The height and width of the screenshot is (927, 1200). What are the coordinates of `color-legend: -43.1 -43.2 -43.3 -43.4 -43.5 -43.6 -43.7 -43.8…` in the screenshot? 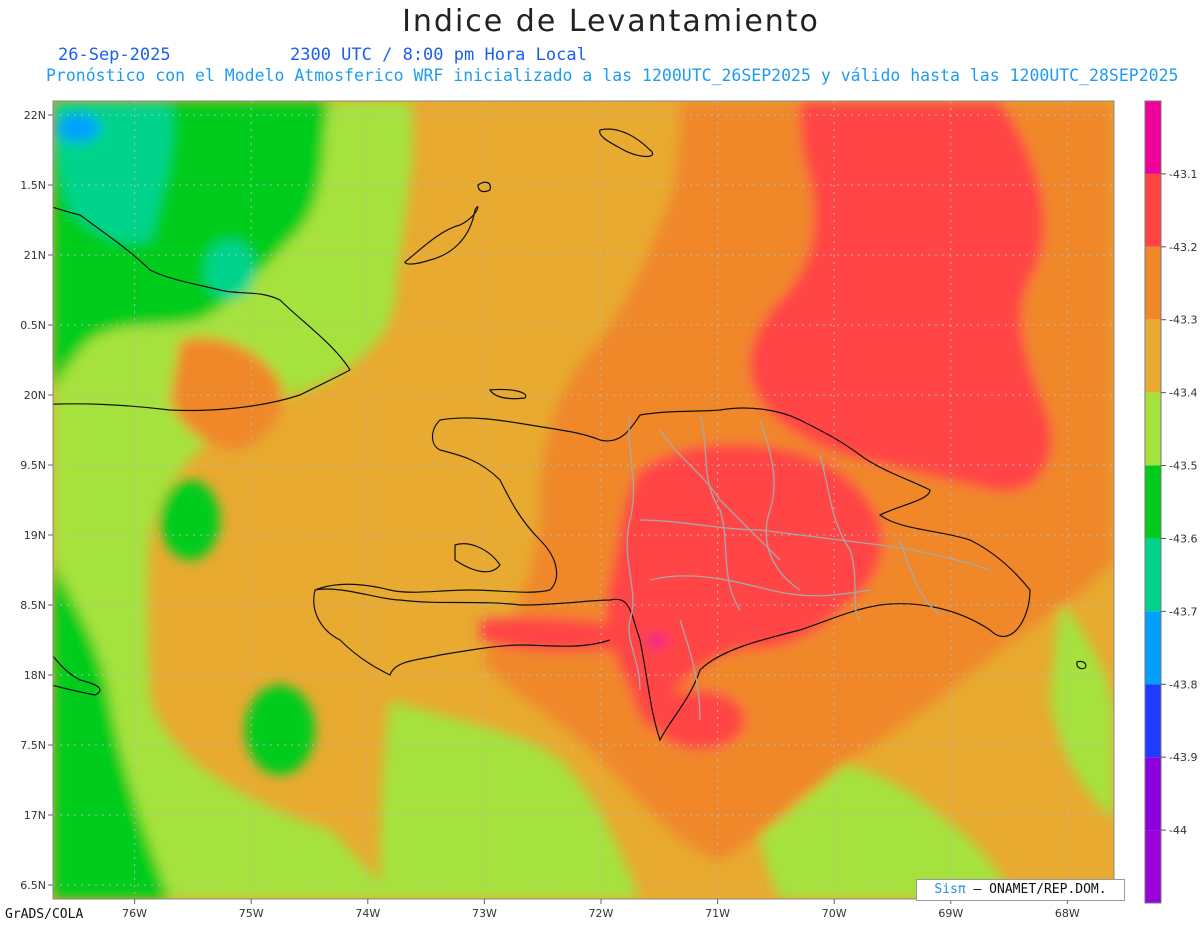 It's located at (1170, 502).